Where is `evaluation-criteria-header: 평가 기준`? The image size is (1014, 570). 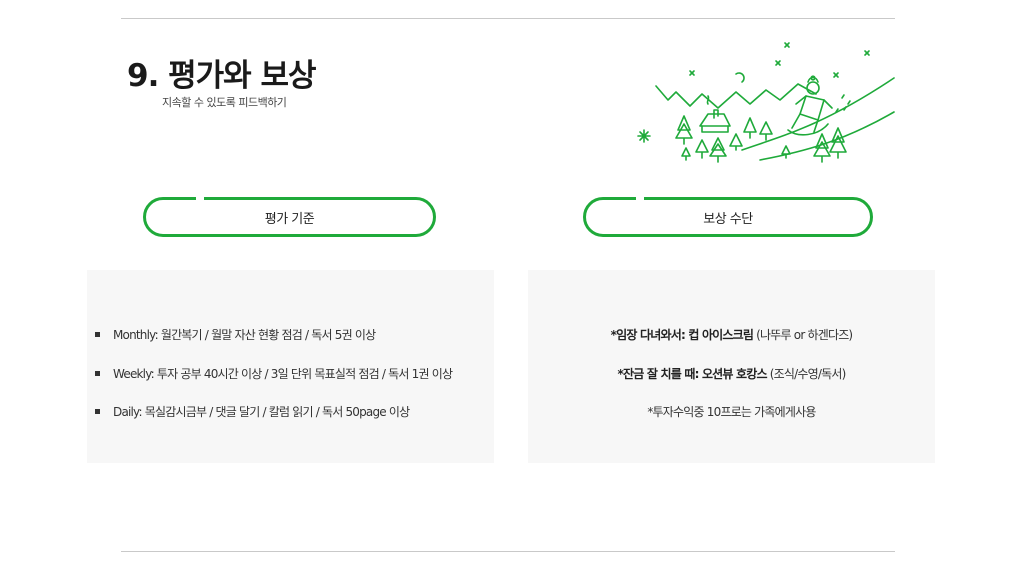 evaluation-criteria-header: 평가 기준 is located at coordinates (289, 216).